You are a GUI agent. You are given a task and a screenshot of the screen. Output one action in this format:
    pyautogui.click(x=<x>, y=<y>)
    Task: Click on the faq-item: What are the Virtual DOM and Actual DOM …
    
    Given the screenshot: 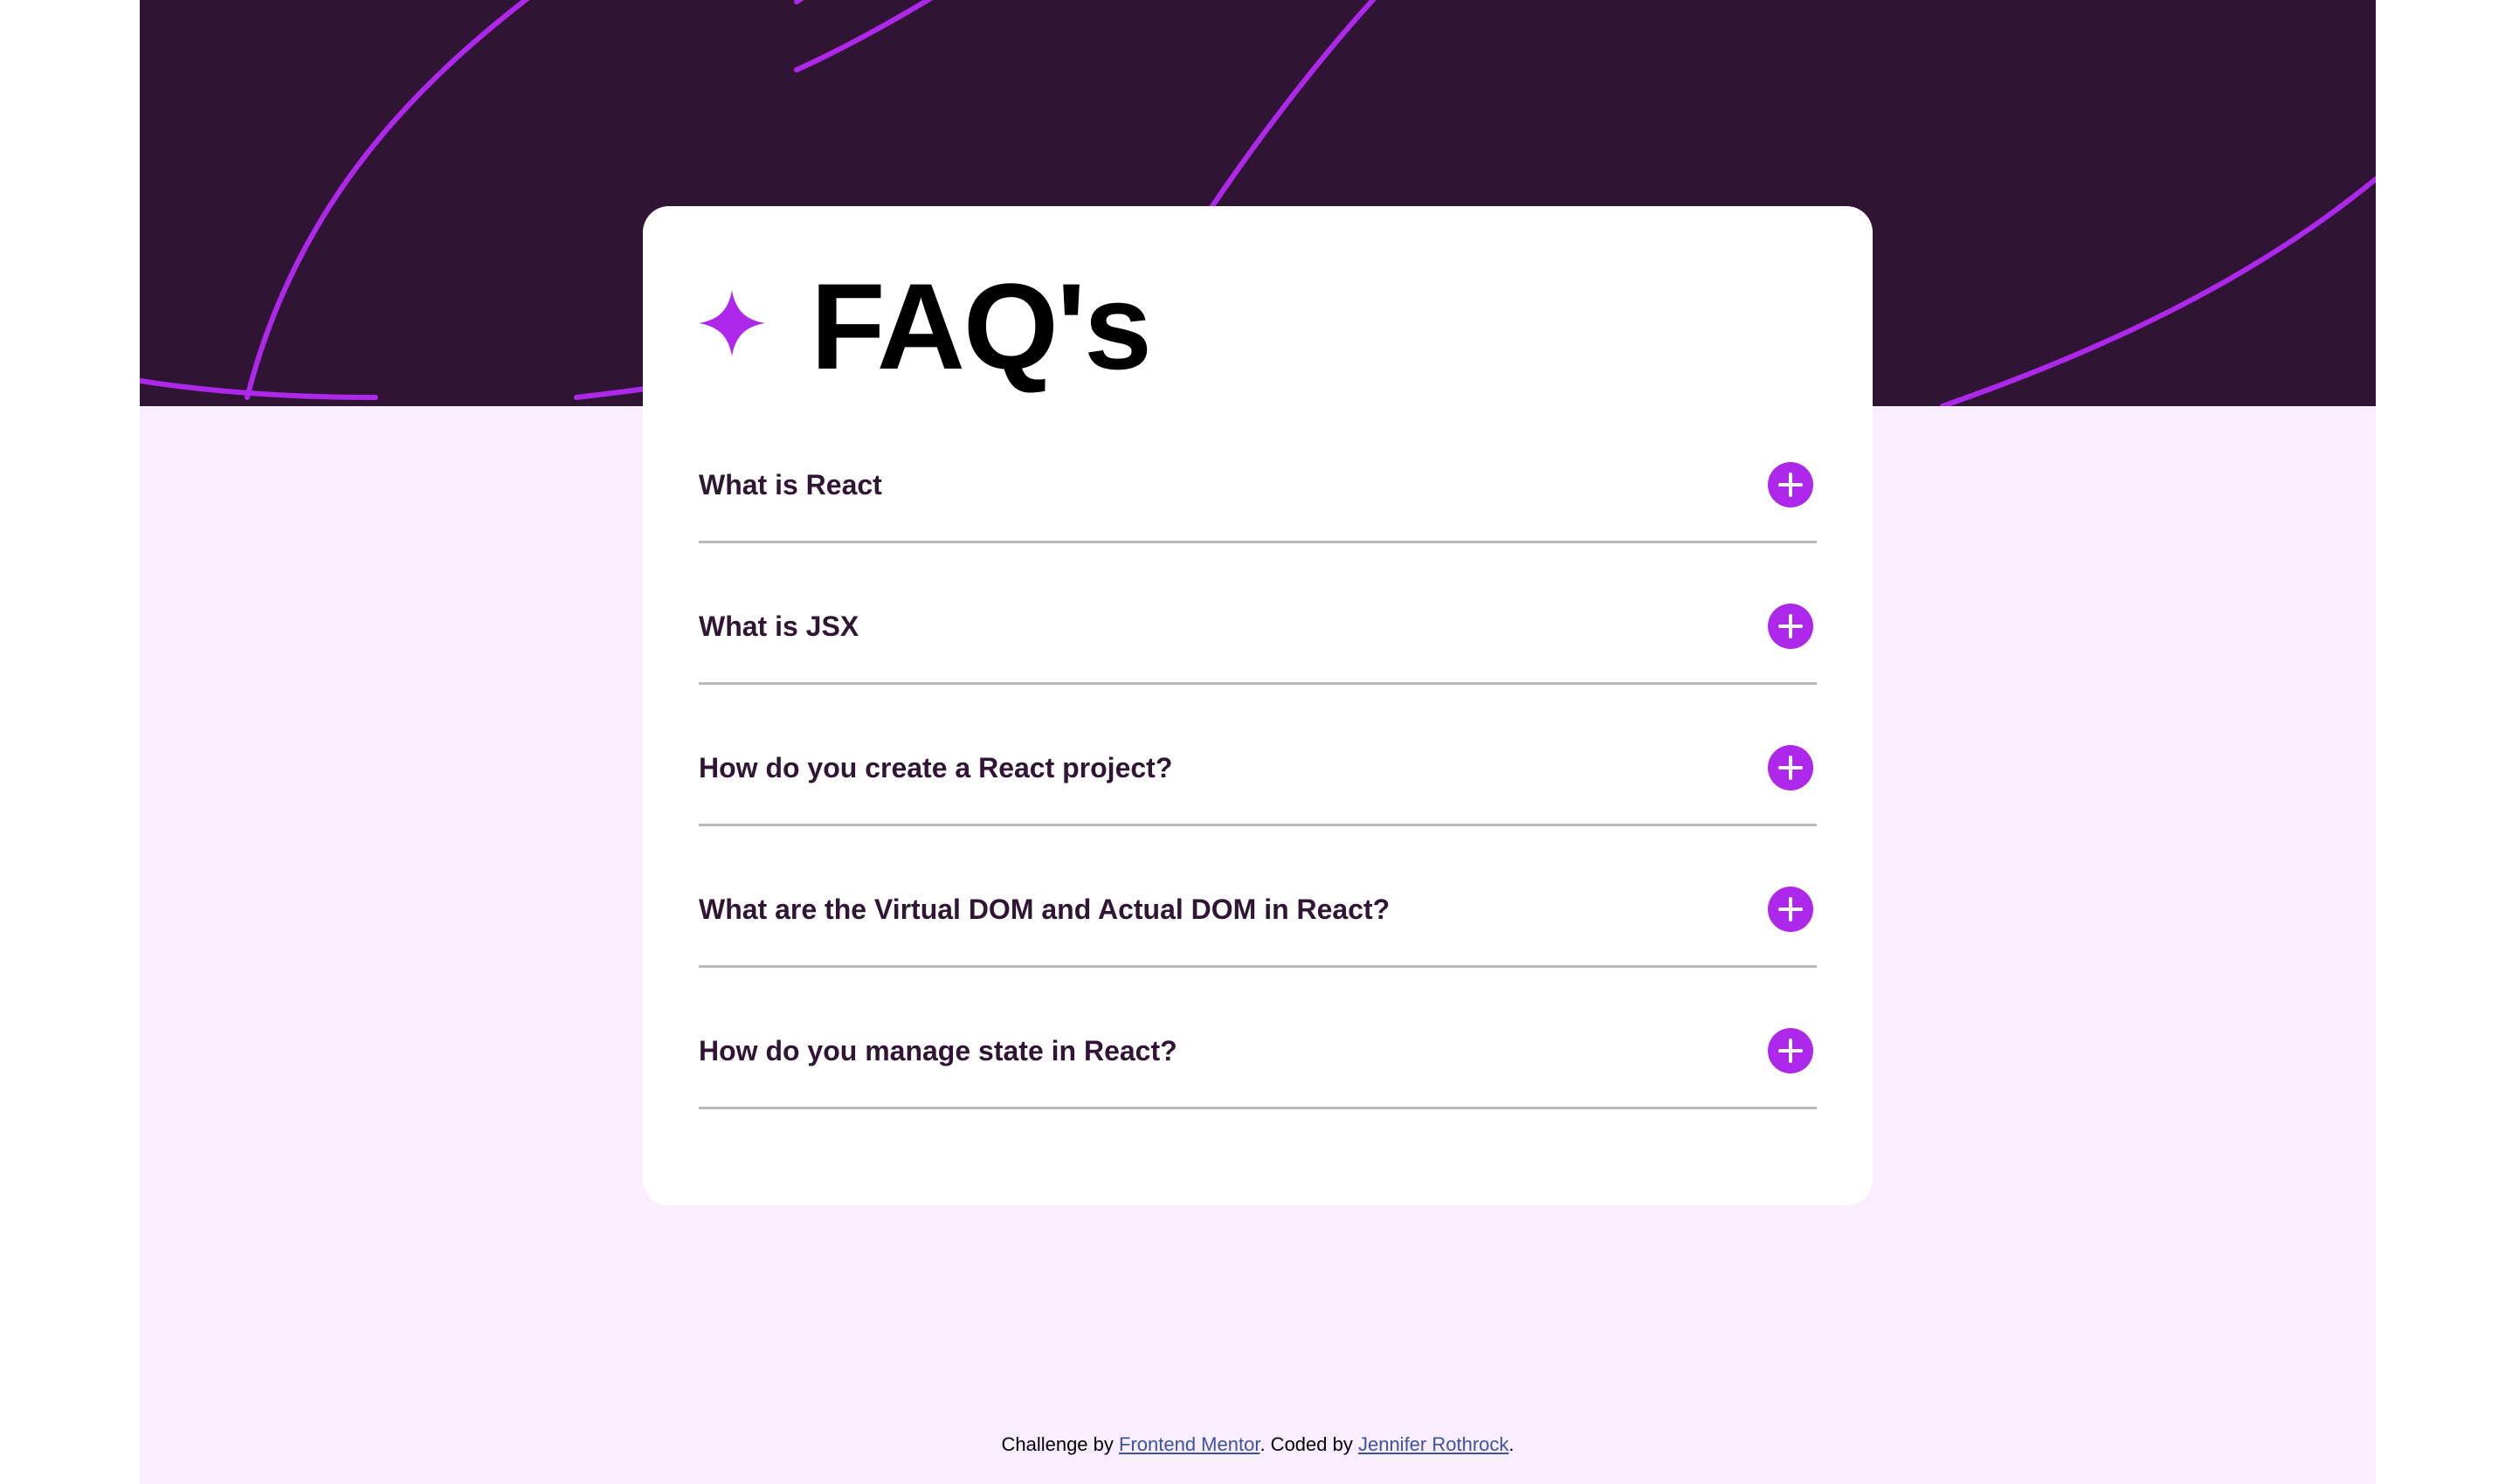 What is the action you would take?
    pyautogui.click(x=1258, y=897)
    